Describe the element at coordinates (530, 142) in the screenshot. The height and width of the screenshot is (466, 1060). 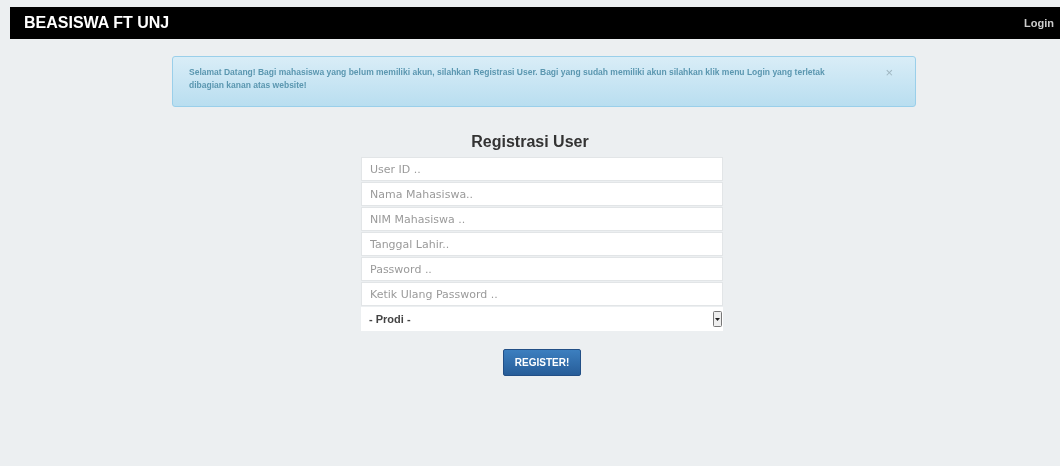
I see `form-title: Registrasi User` at that location.